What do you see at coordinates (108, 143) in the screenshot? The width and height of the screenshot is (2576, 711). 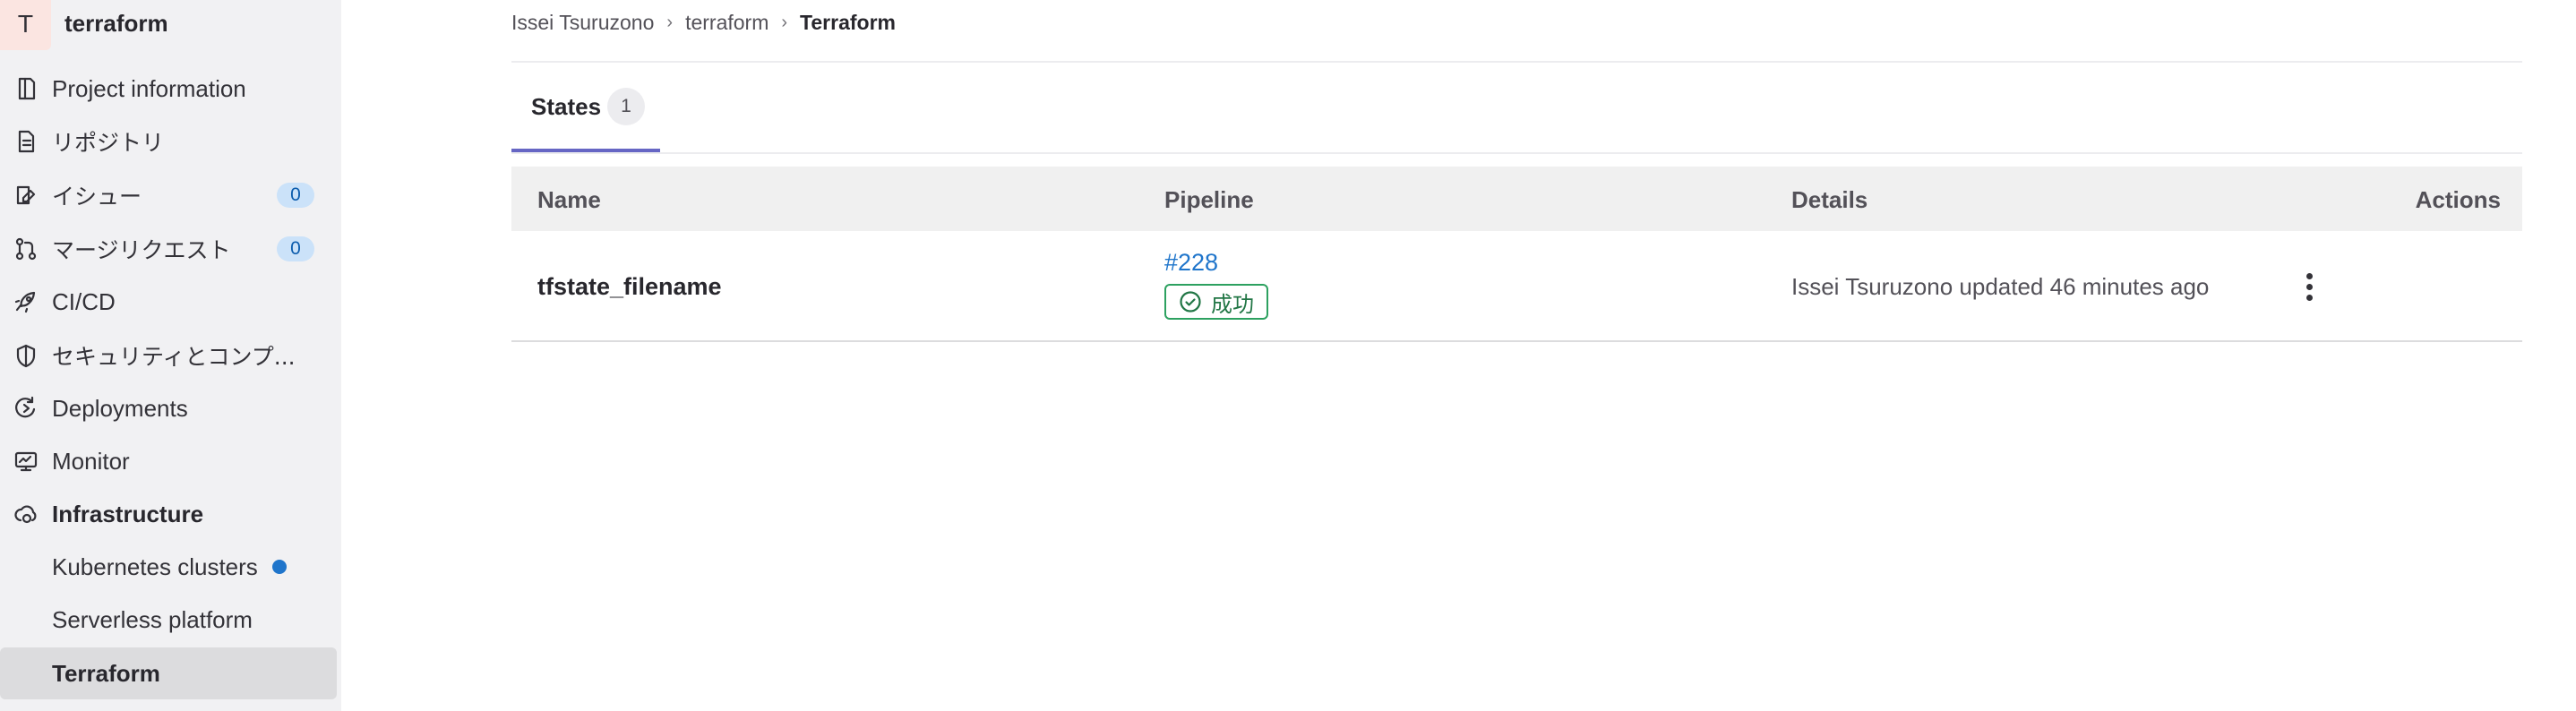 I see `sidebar-item-label: リポジトリ` at bounding box center [108, 143].